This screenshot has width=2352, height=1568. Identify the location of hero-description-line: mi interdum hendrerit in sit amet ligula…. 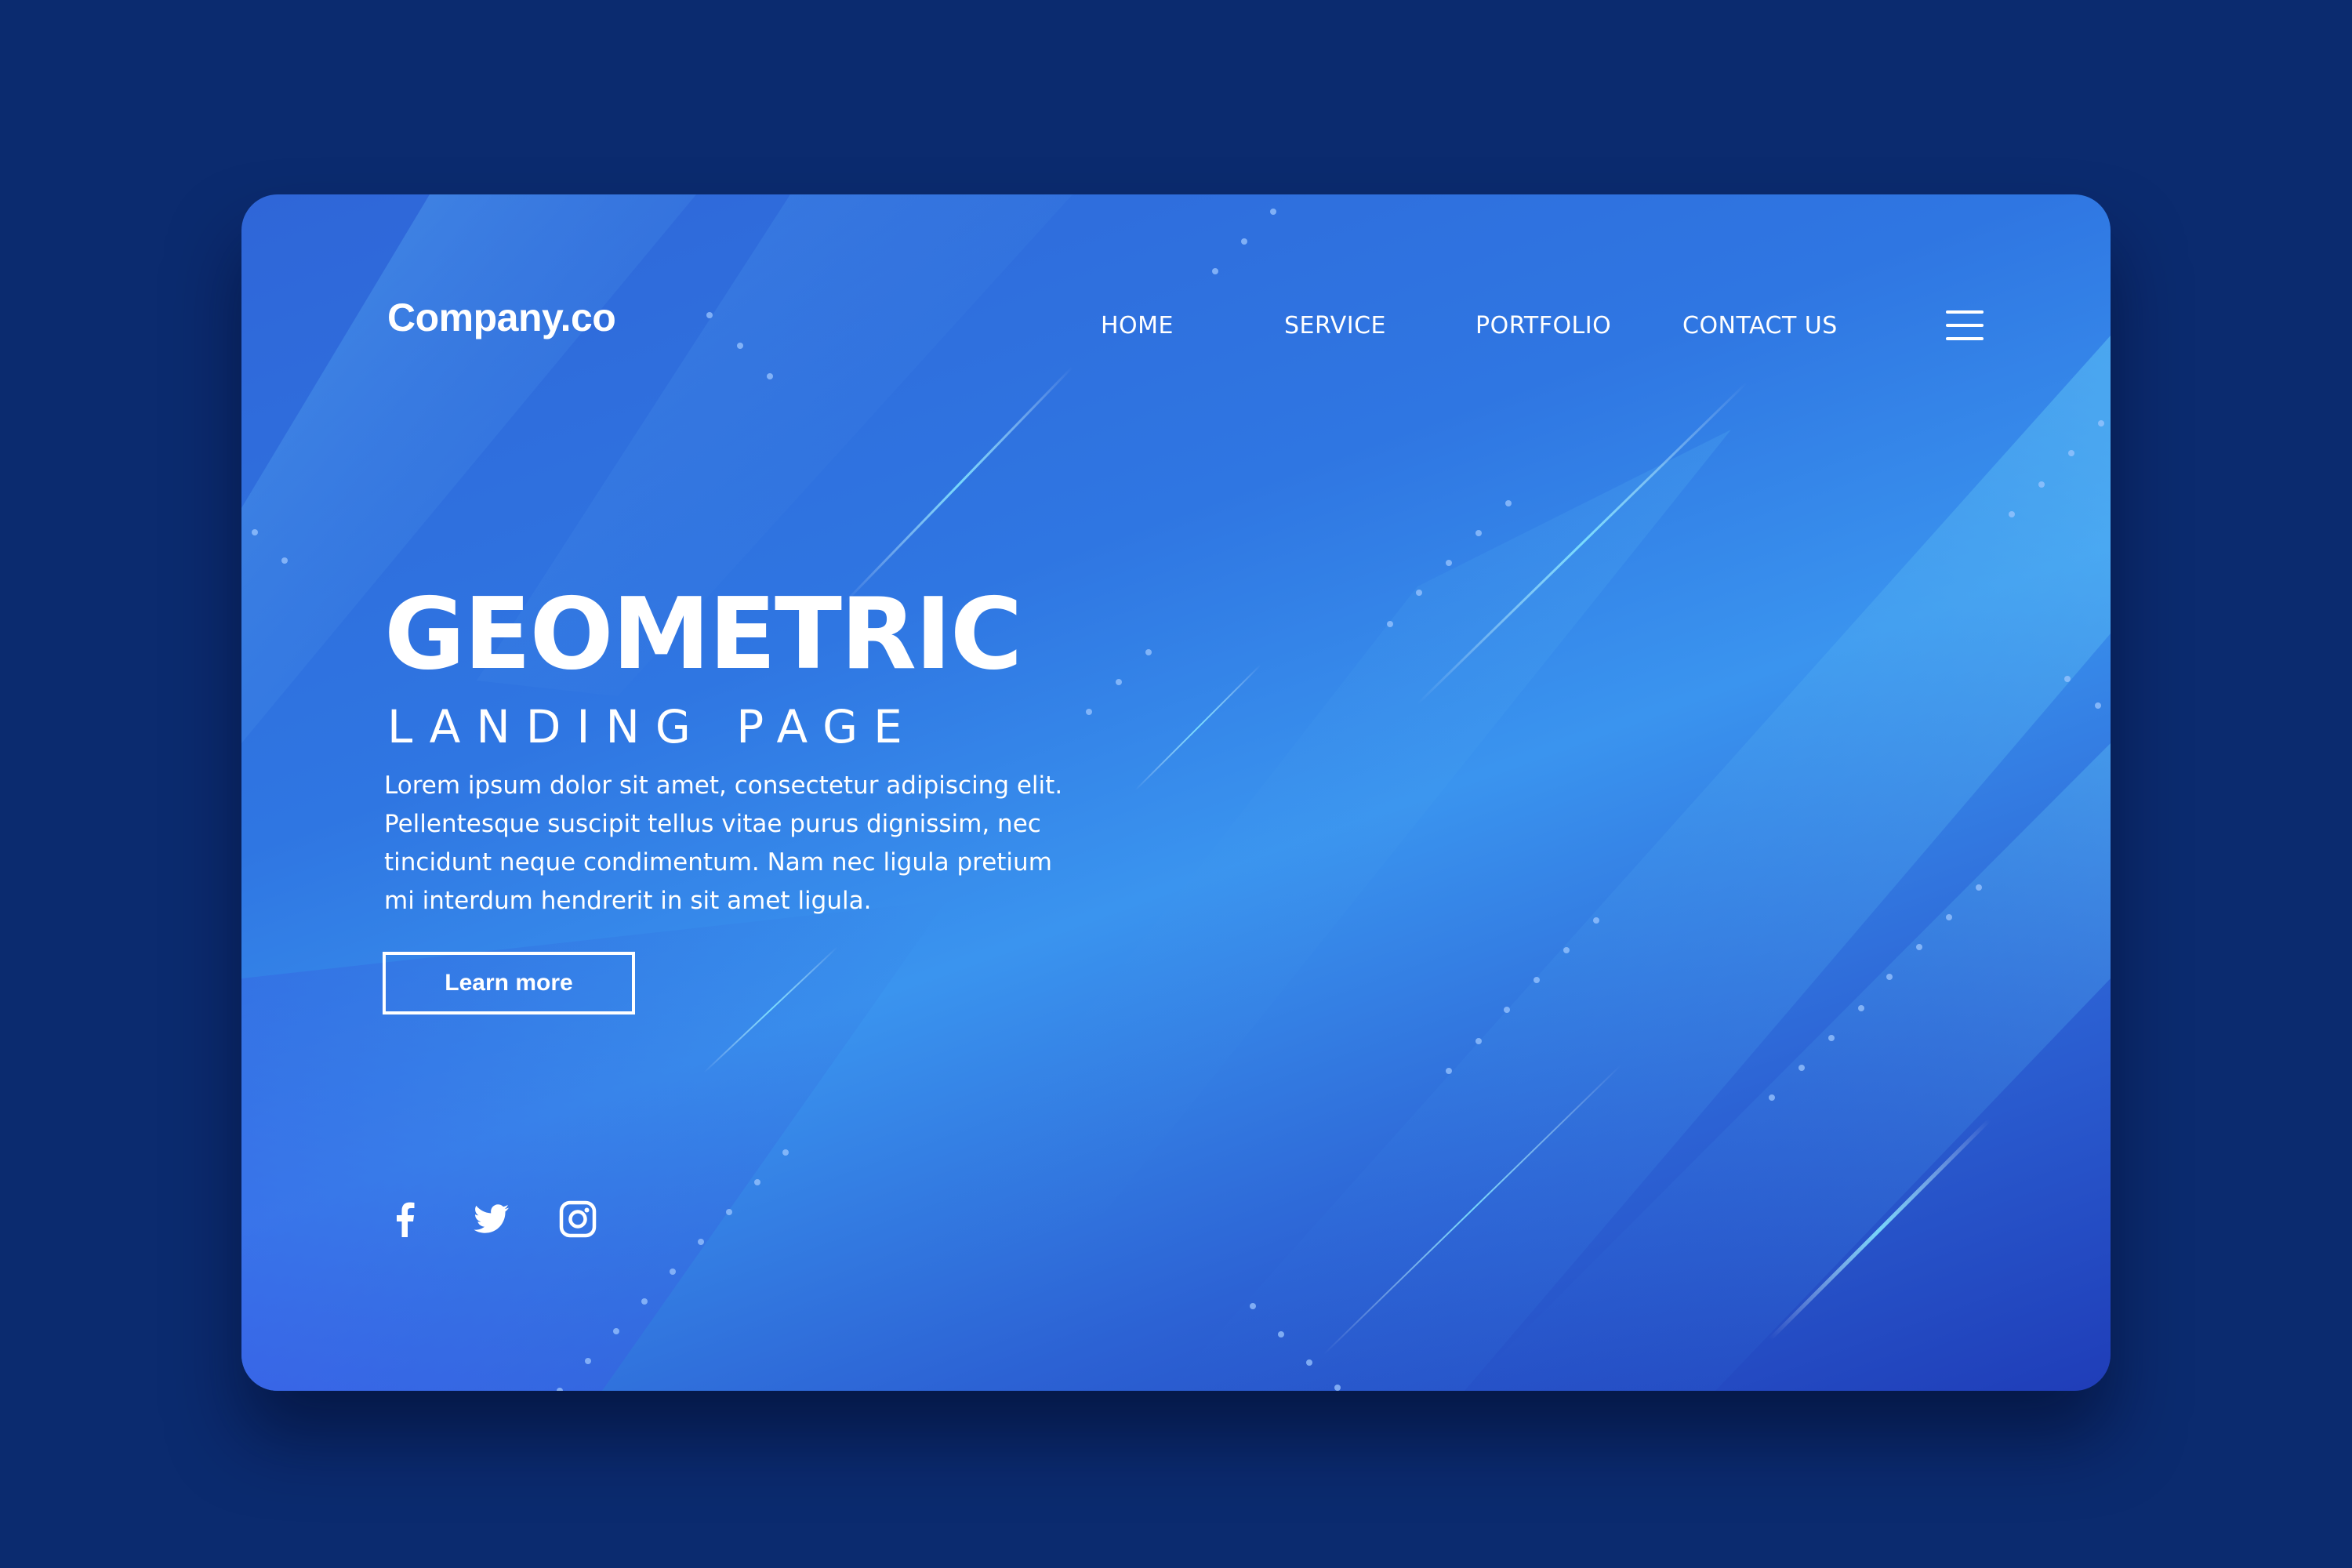
(628, 901).